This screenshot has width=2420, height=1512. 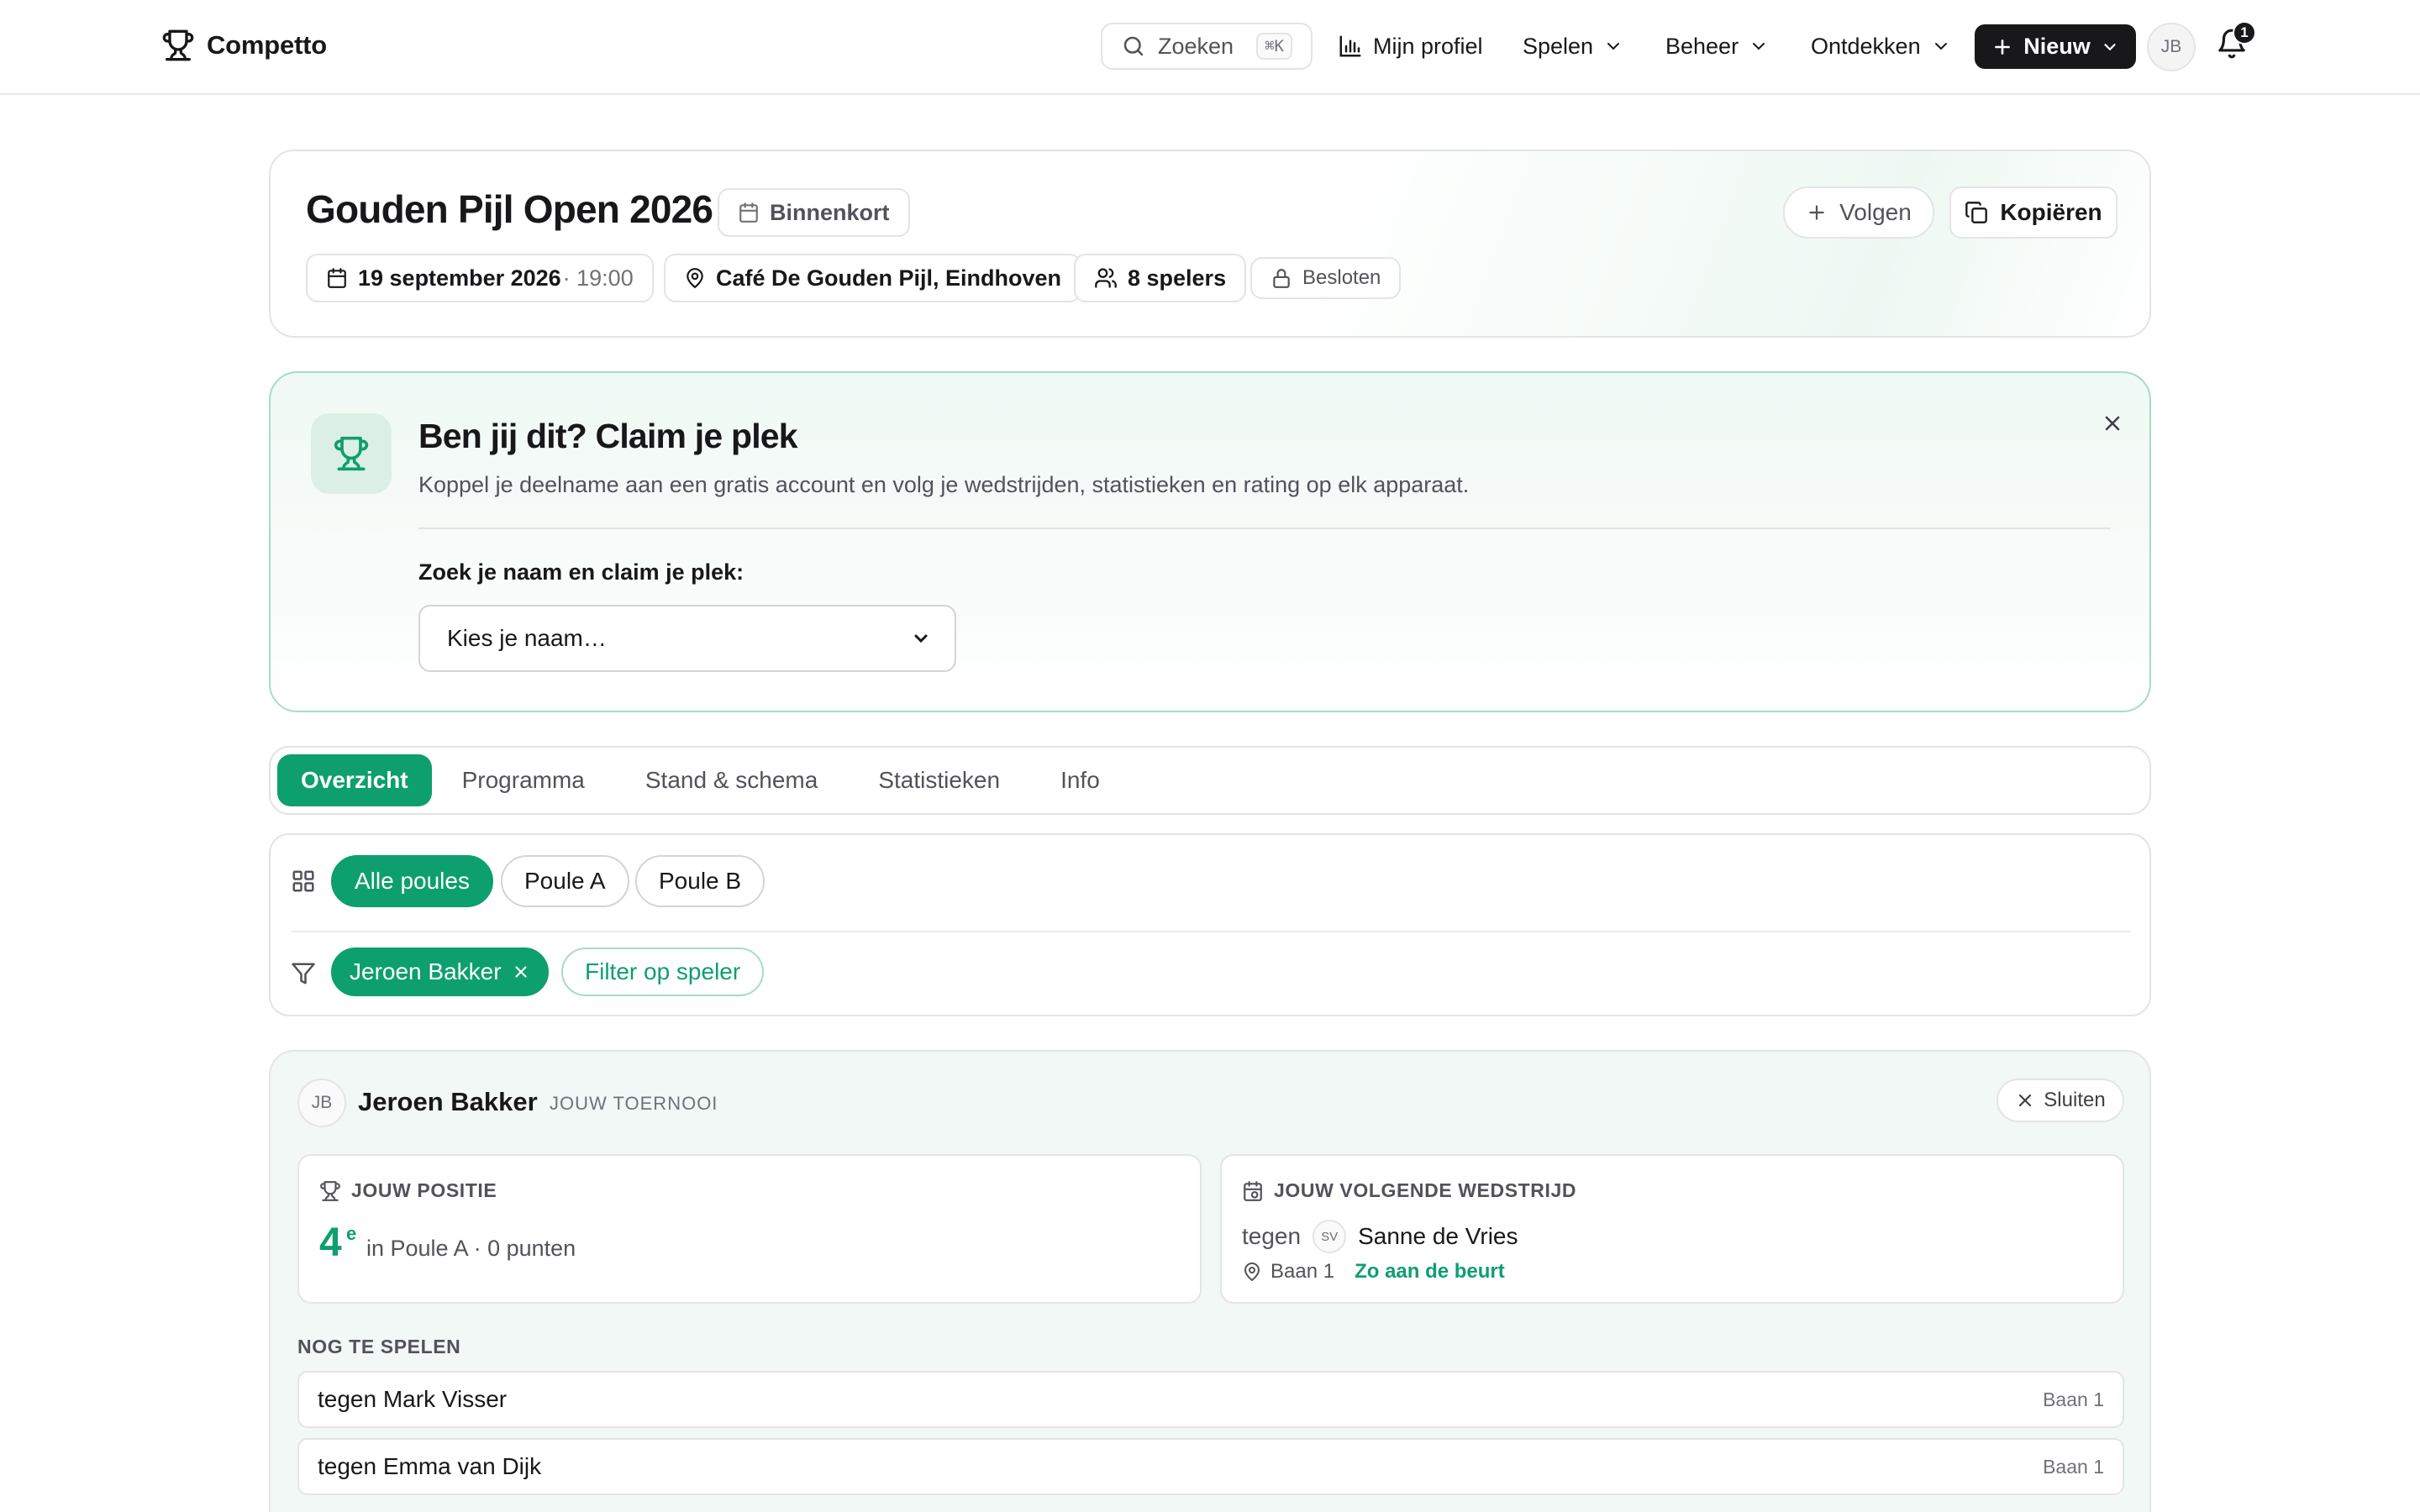 I want to click on nav-my-profile-label: Mijn profiel, so click(x=1428, y=46).